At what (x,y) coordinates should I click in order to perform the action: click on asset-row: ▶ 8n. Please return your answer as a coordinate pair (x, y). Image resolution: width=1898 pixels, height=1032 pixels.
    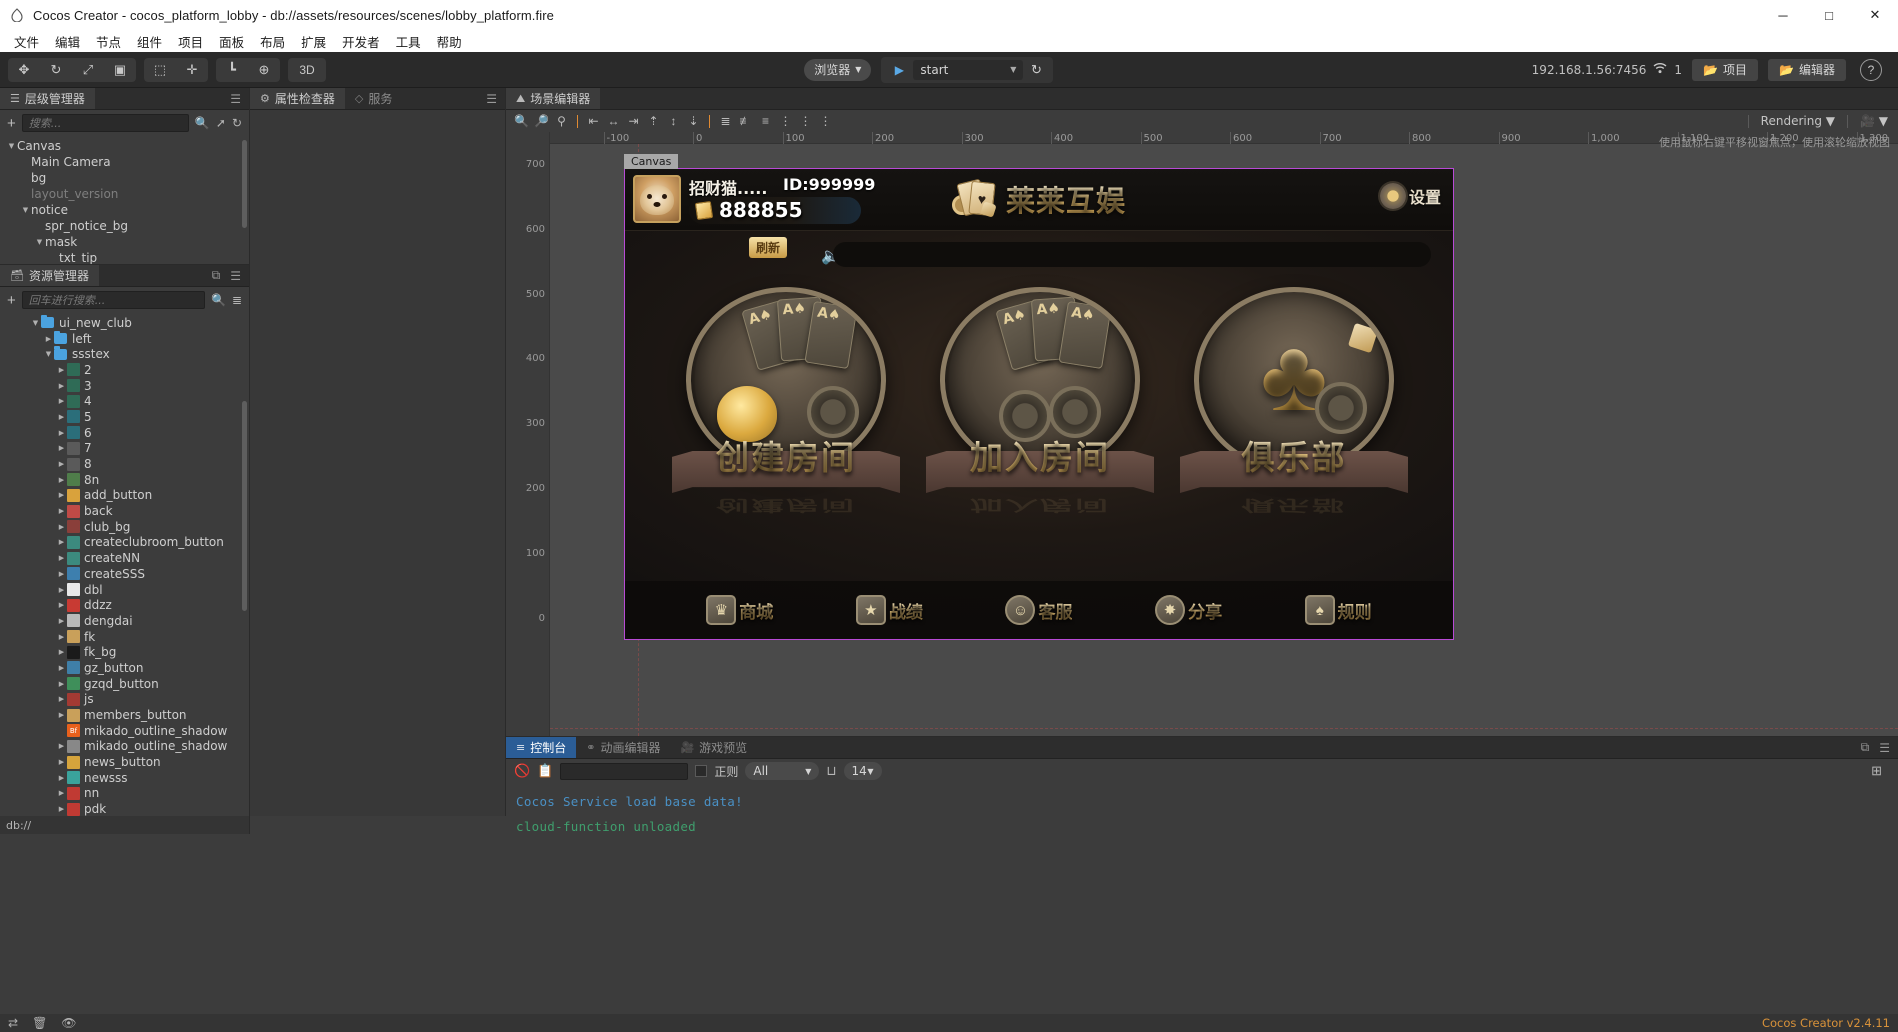
    Looking at the image, I should click on (124, 480).